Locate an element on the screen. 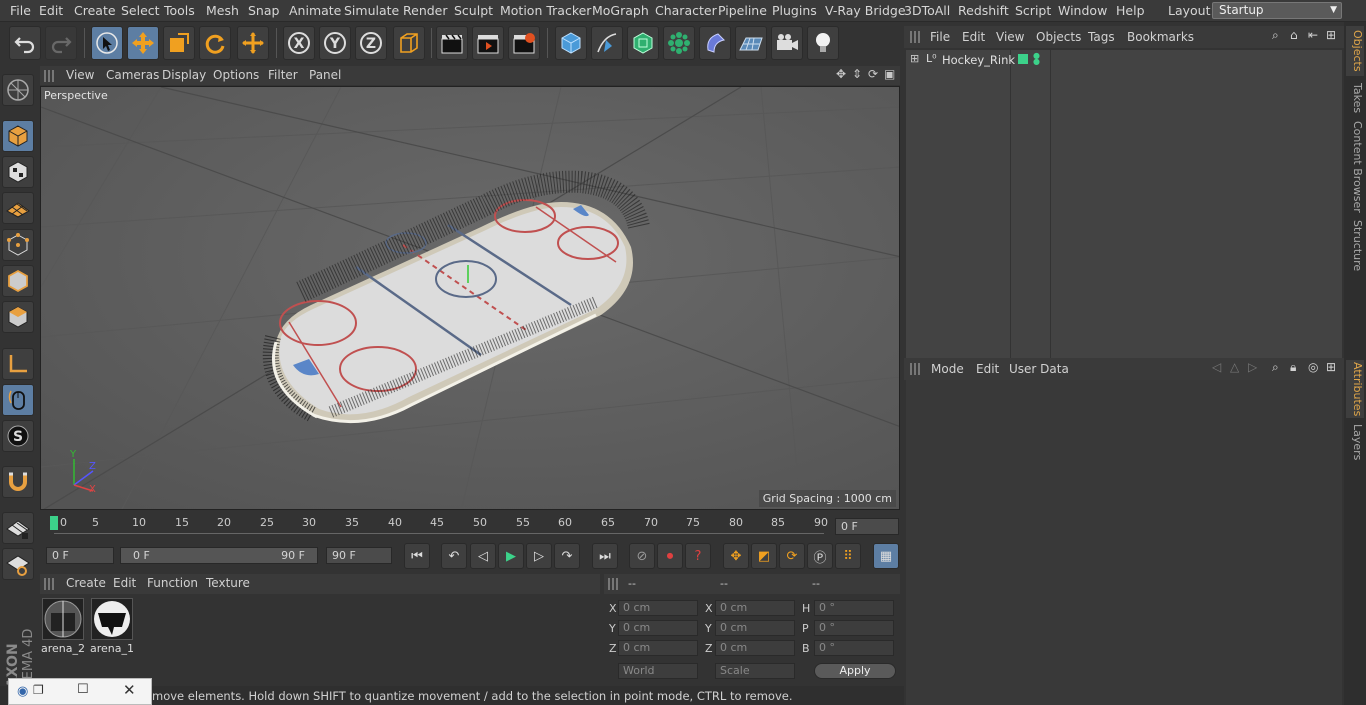 This screenshot has width=1366, height=705. coordinate-mode-select: World is located at coordinates (658, 671).